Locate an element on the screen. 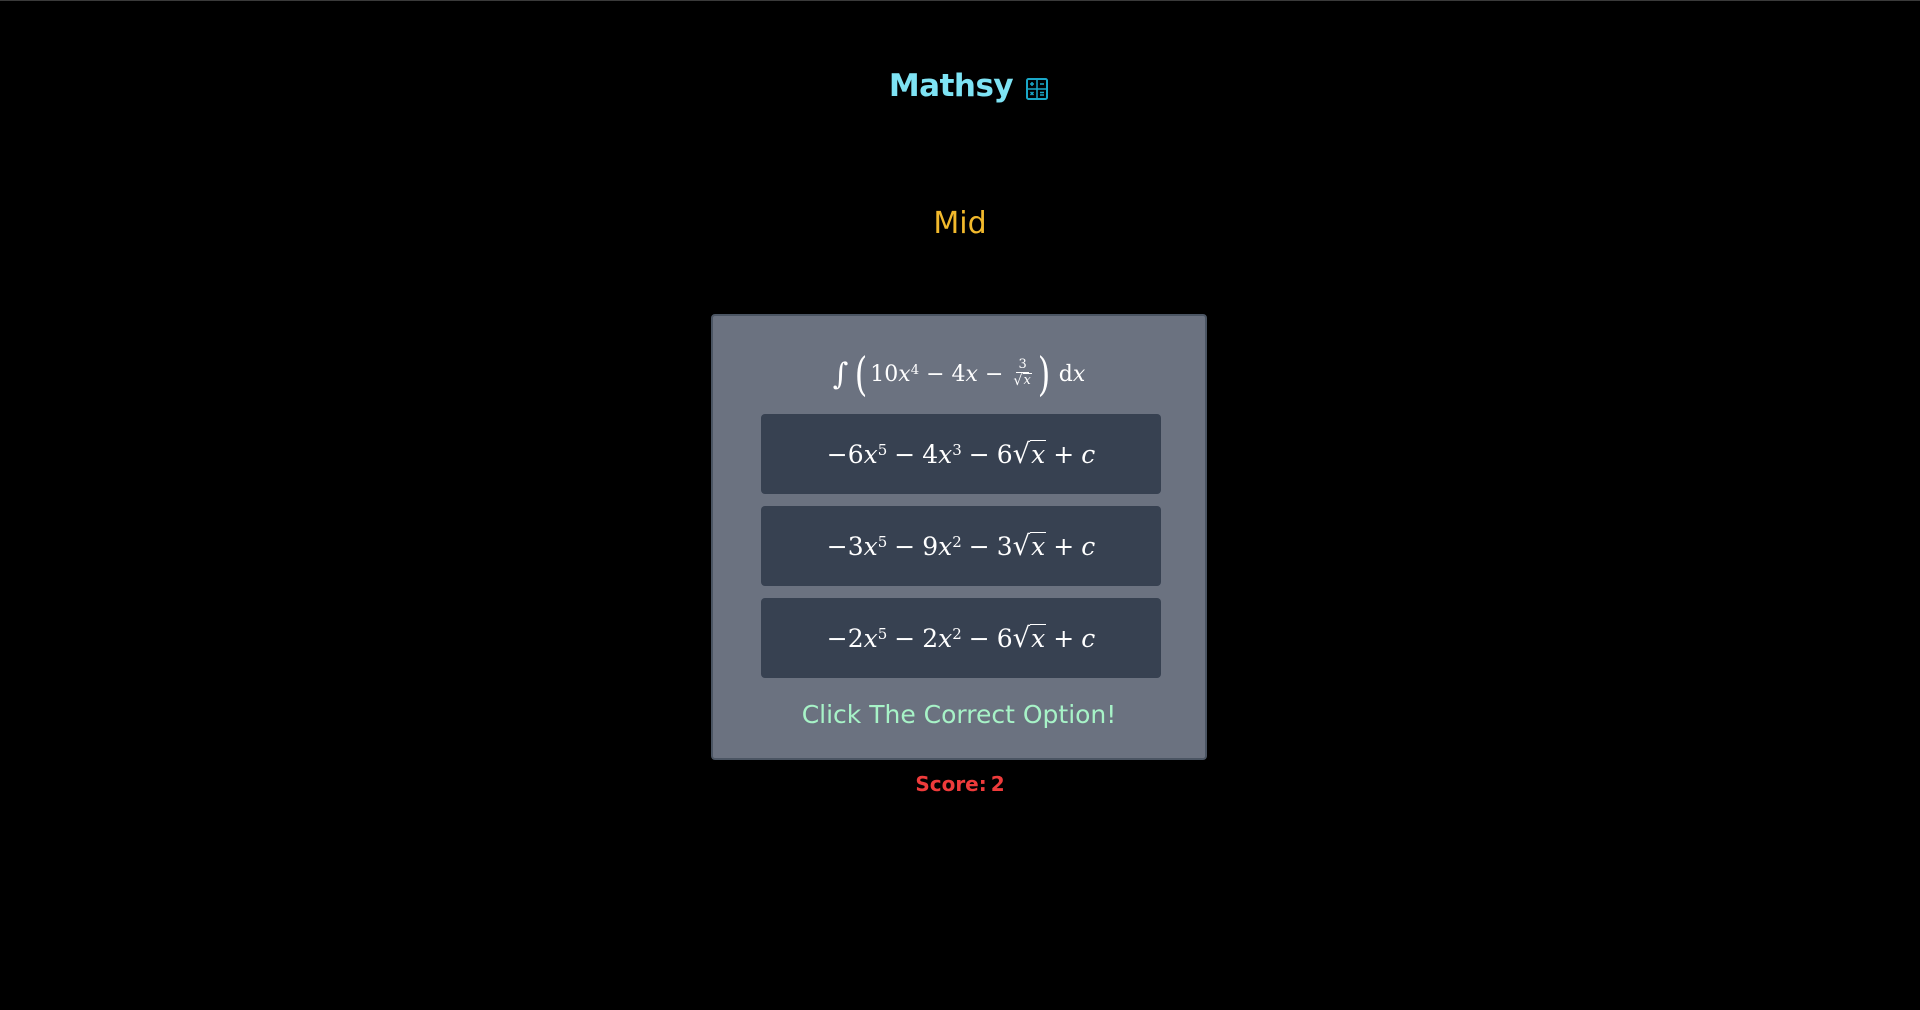  answer-option-1: −6 x 5 − 4x3 − 6 √ x + c is located at coordinates (961, 454).